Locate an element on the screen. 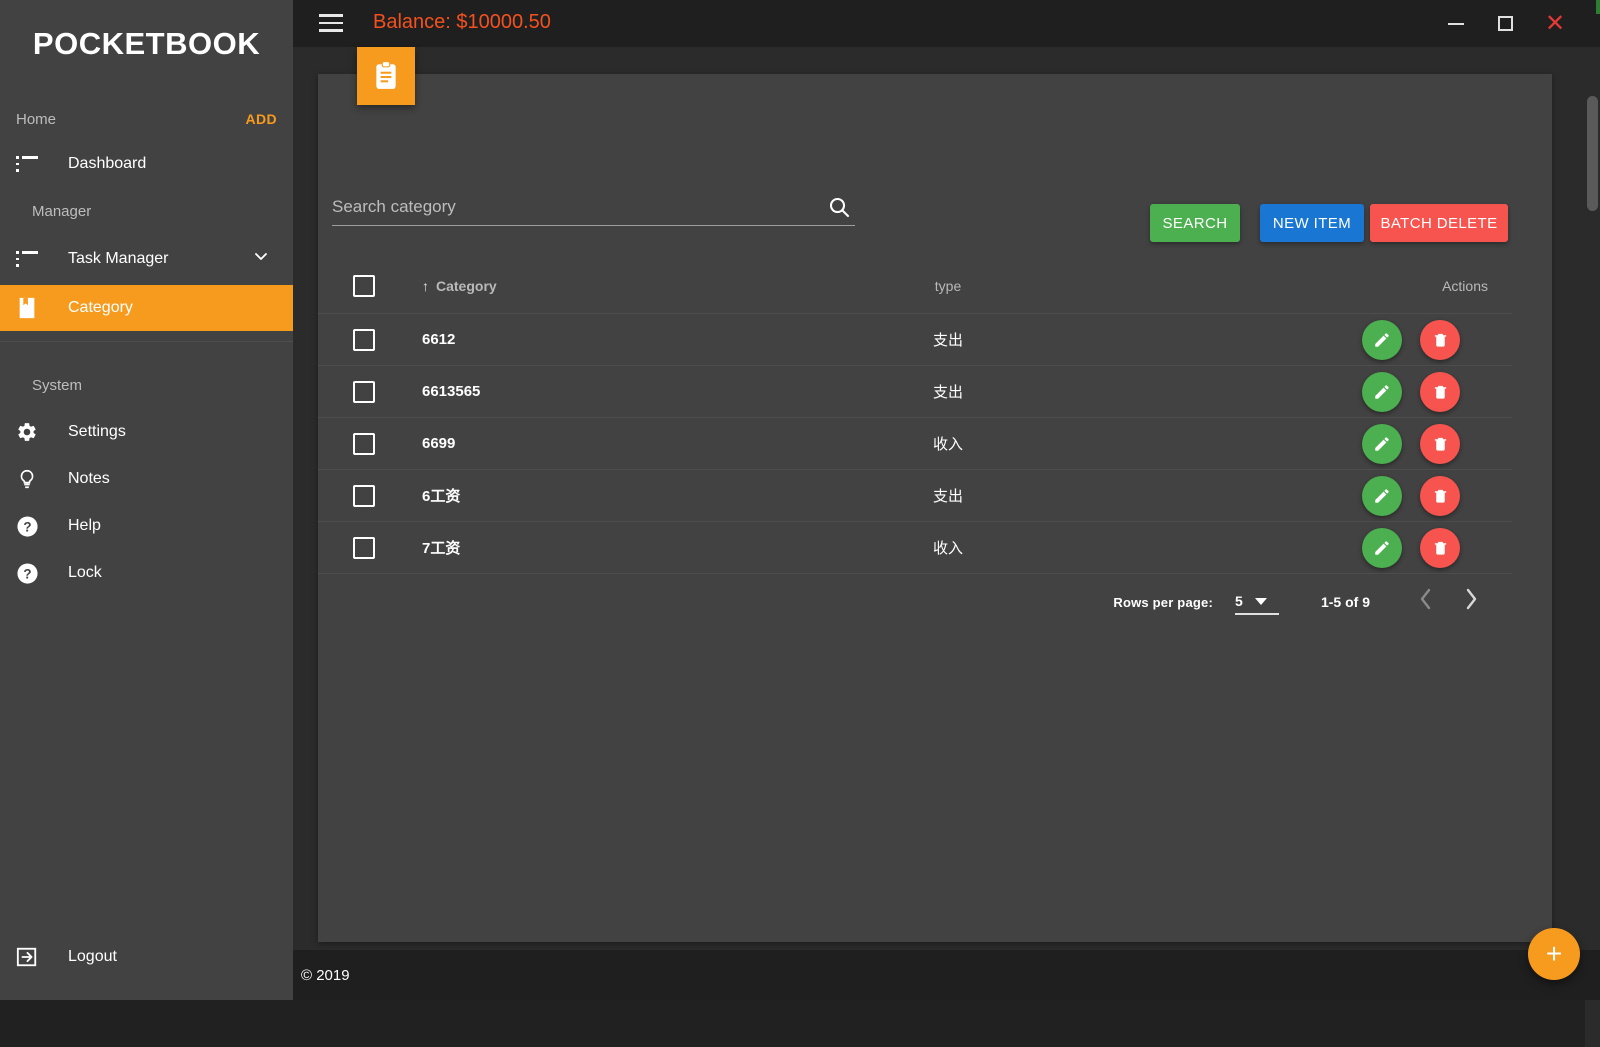  table-header-row: ↑Category type Actions is located at coordinates (915, 286).